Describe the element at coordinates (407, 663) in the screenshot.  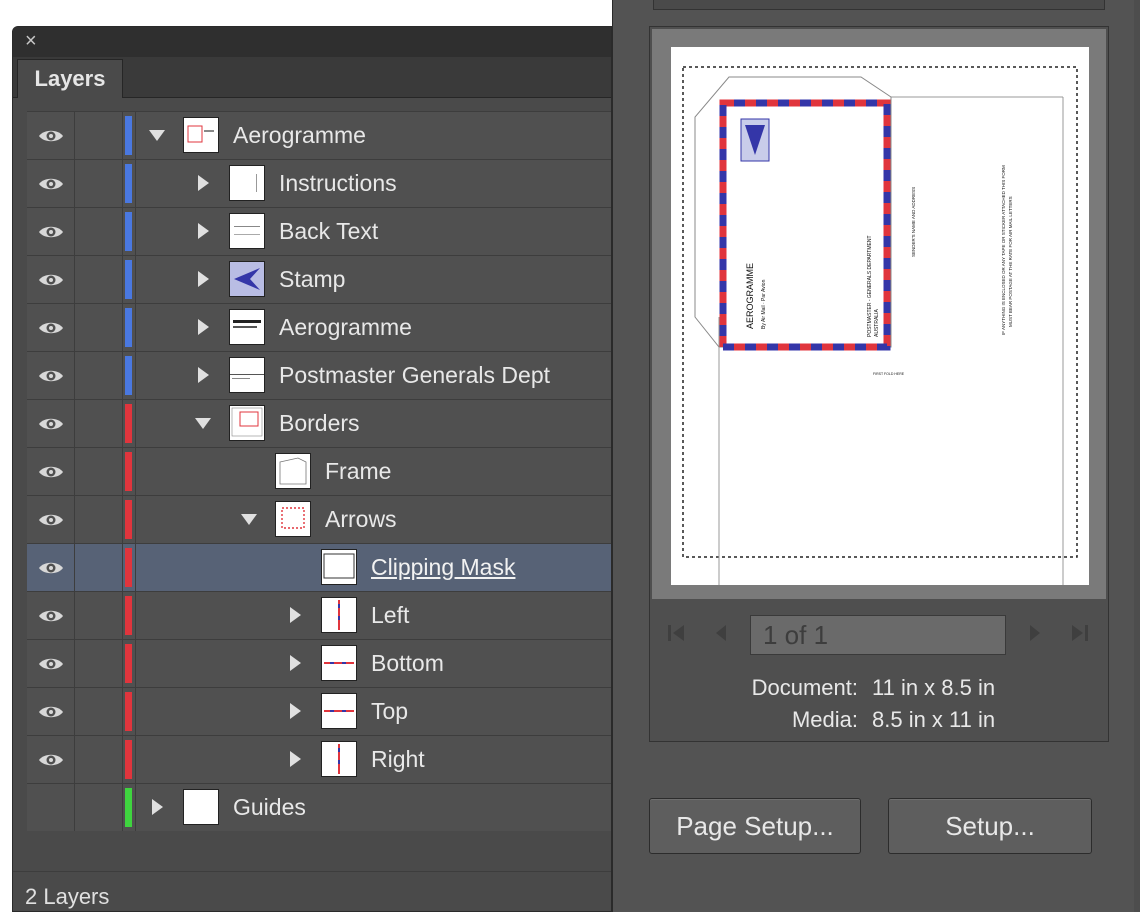
I see `layer-name: Bottom` at that location.